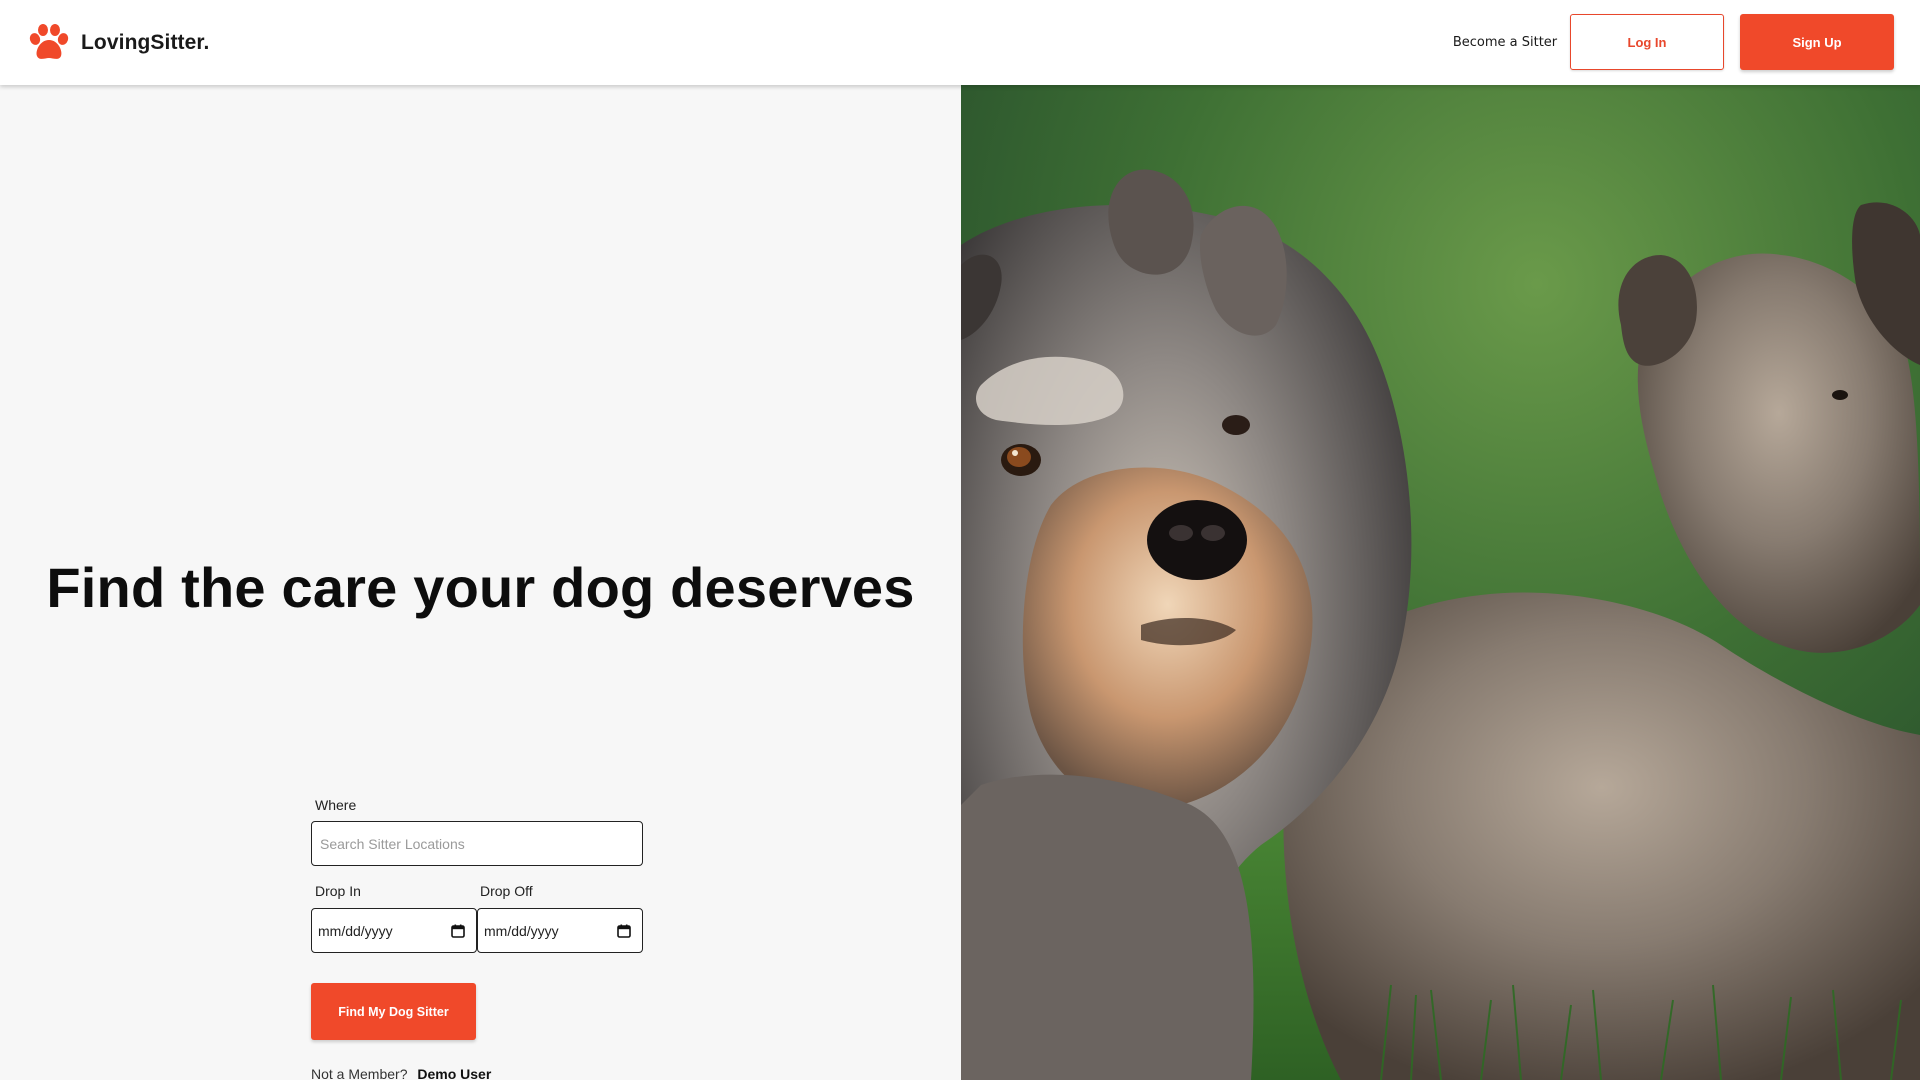 The height and width of the screenshot is (1082, 1920). What do you see at coordinates (1505, 42) in the screenshot?
I see `become-sitter-link: Become a Sitter` at bounding box center [1505, 42].